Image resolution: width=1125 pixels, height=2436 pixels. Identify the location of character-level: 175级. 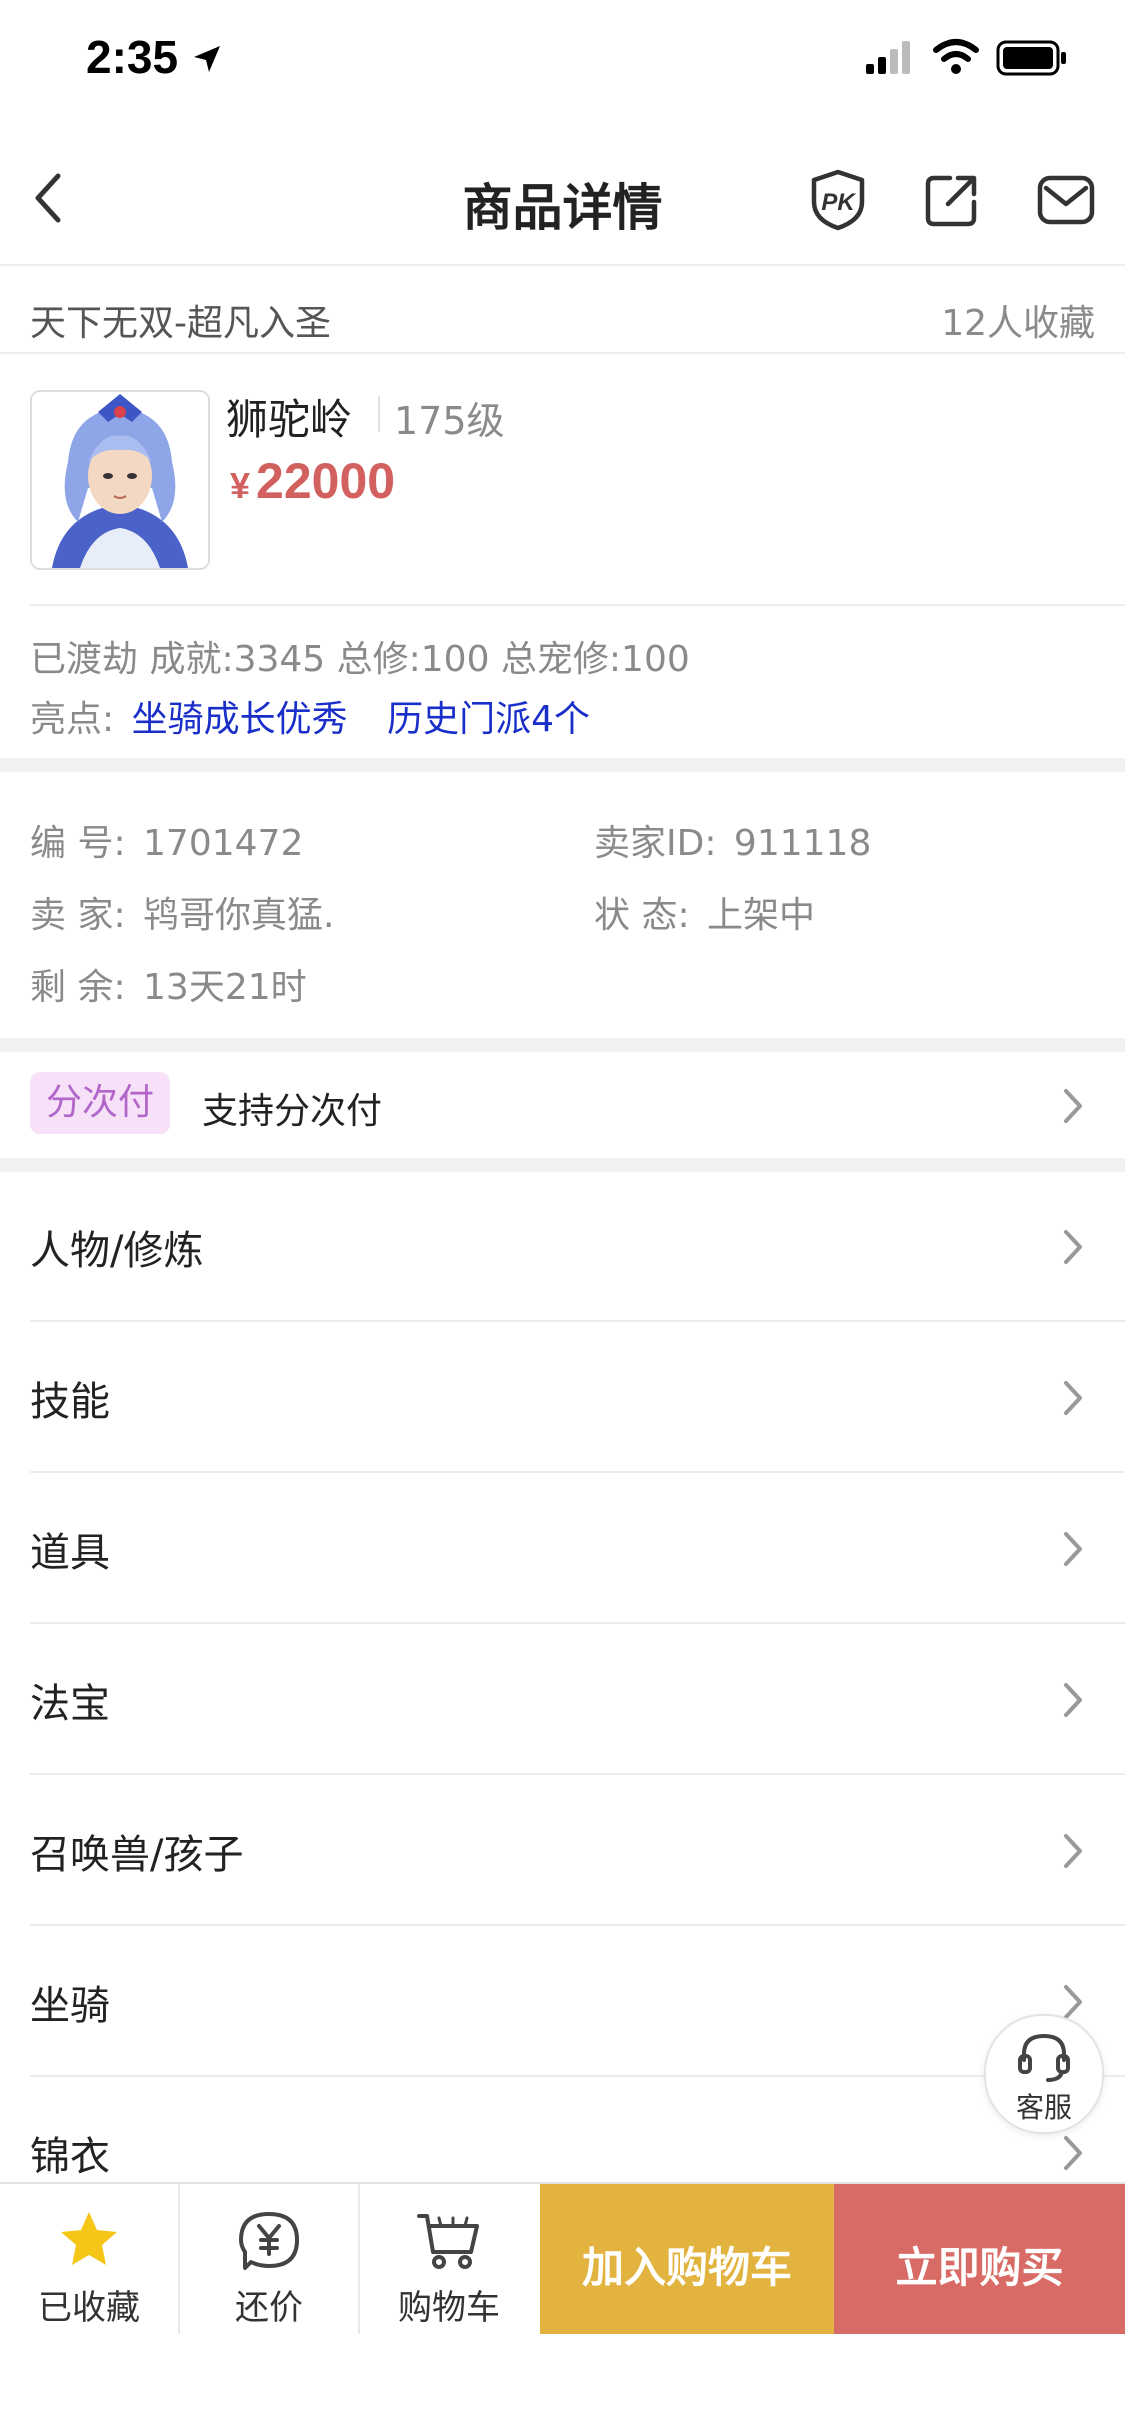
(449, 421).